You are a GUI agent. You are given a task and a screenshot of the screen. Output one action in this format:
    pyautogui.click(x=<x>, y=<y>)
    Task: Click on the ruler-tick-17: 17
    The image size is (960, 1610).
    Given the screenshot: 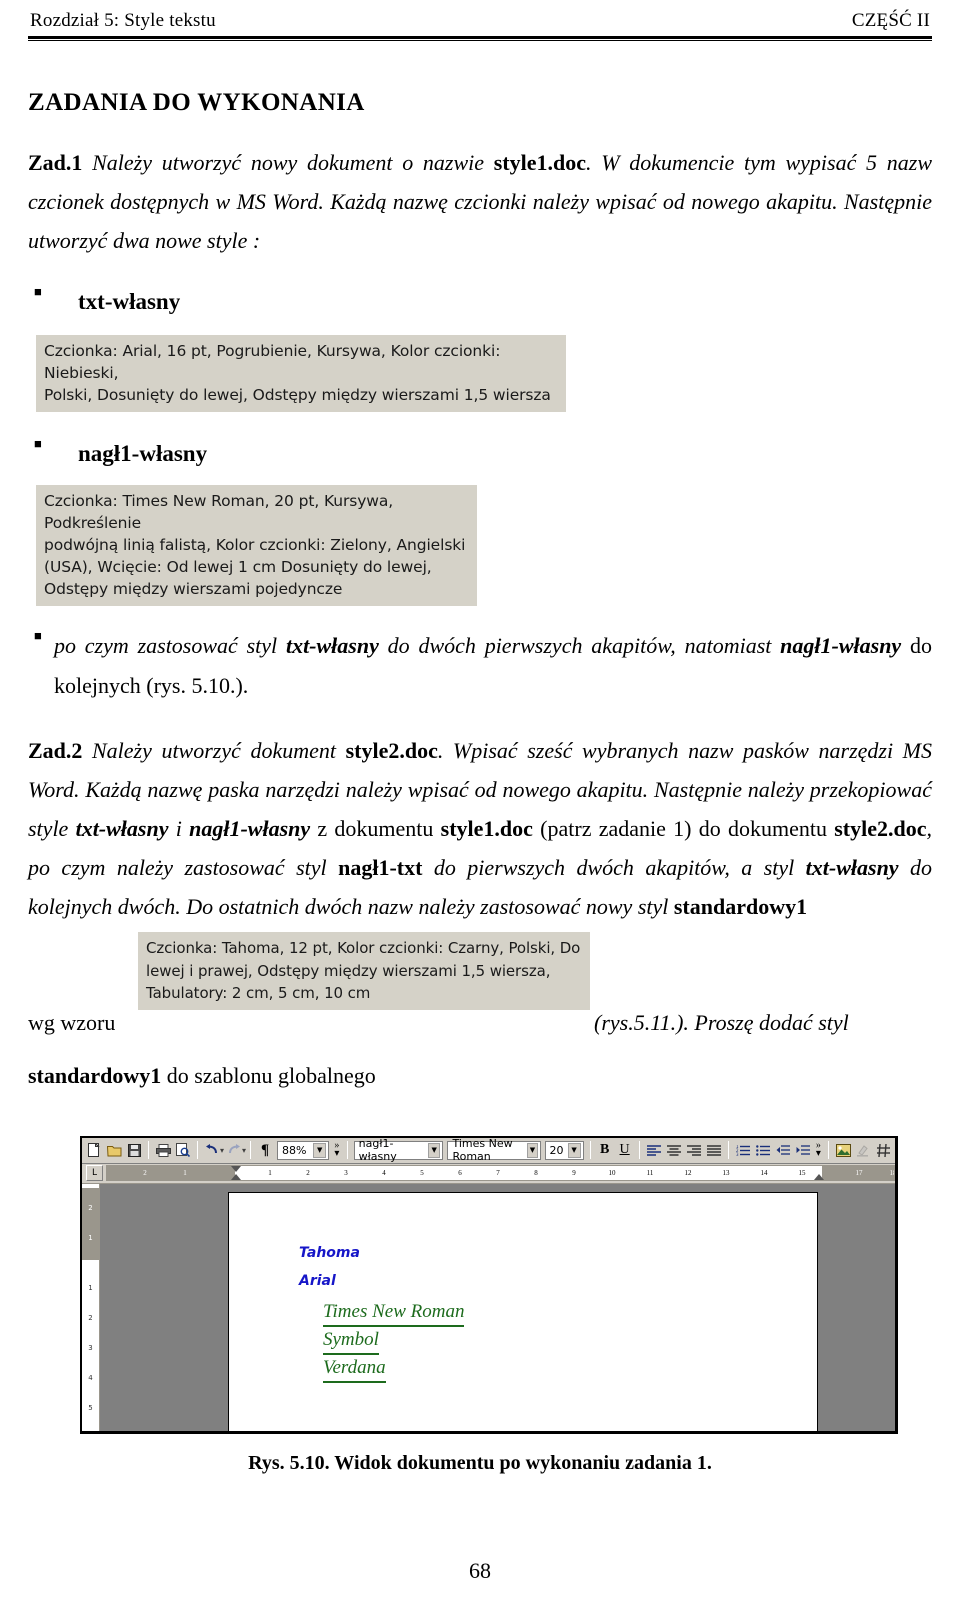 What is the action you would take?
    pyautogui.click(x=859, y=1173)
    